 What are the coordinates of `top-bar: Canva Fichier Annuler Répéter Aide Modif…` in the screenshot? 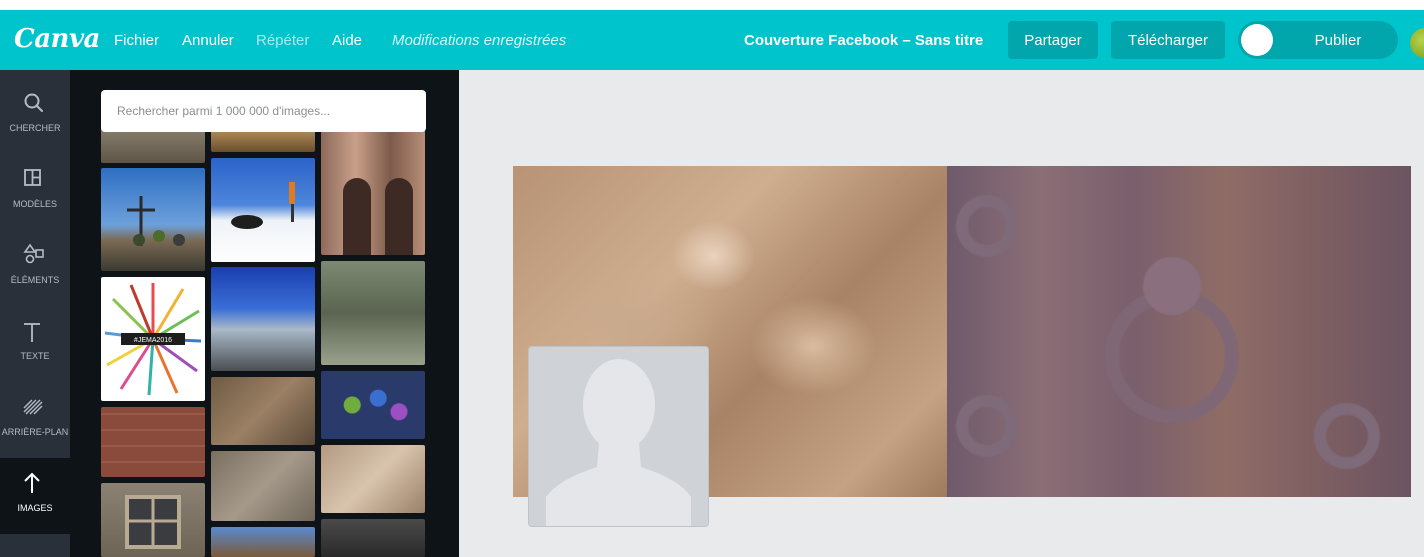 It's located at (712, 40).